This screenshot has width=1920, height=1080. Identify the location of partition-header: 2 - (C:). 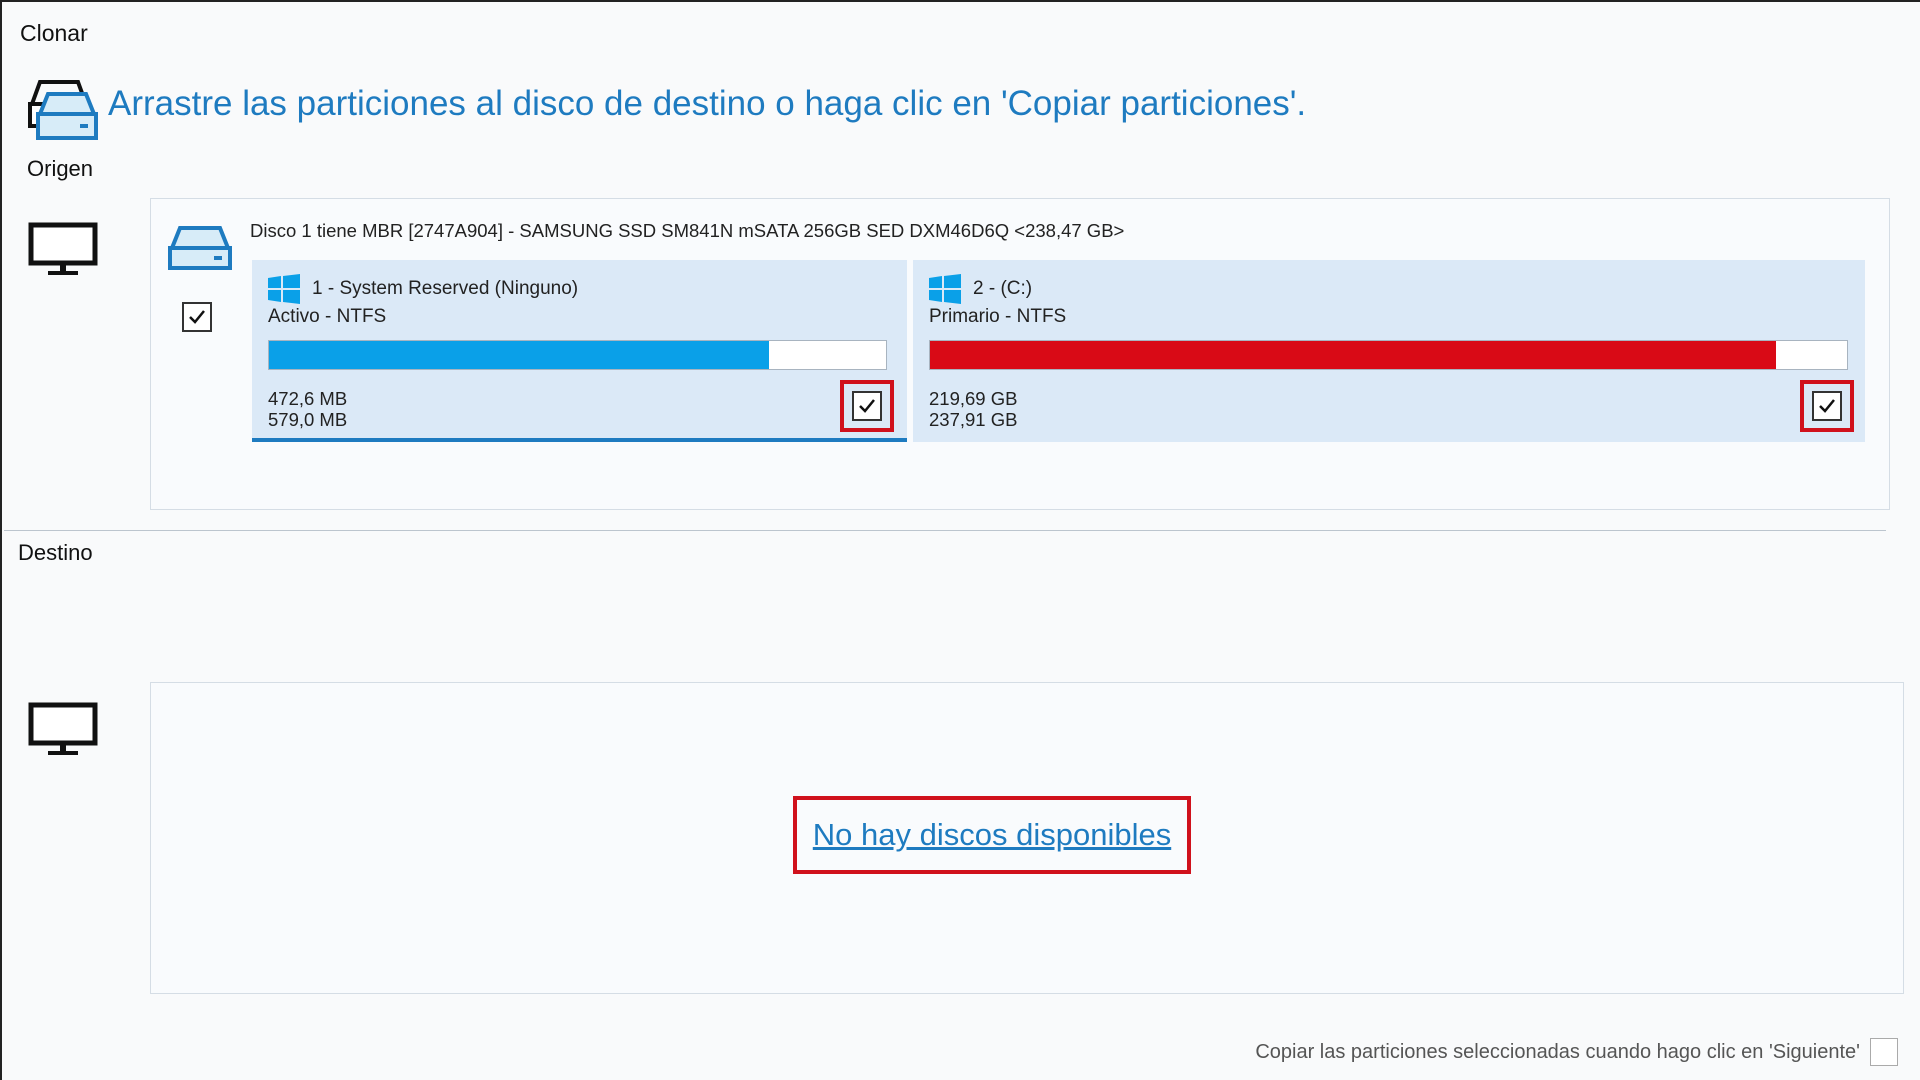
(980, 289).